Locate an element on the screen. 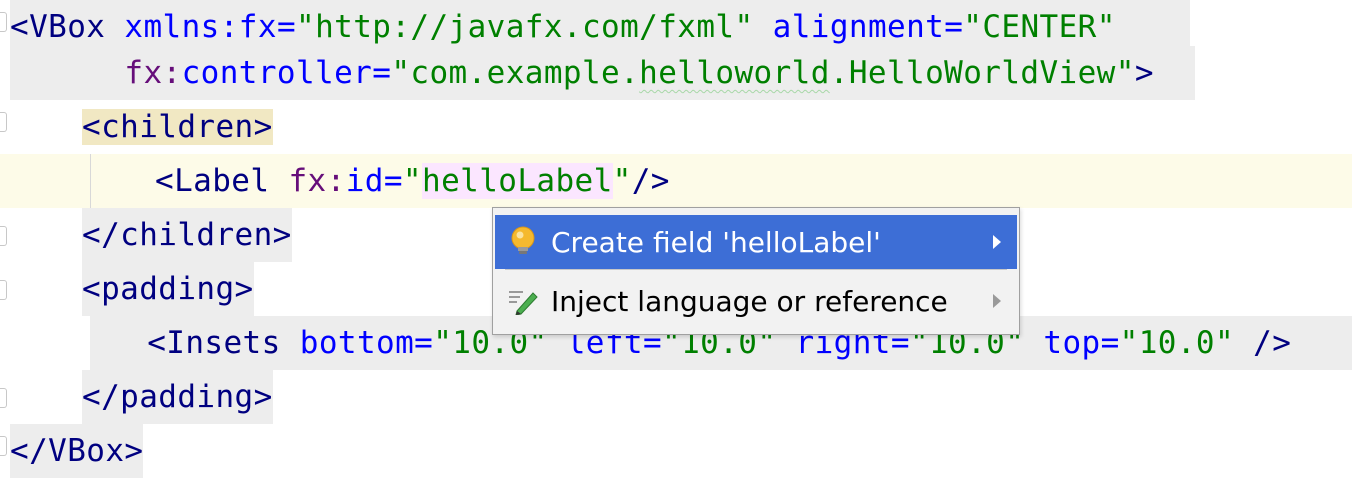 Image resolution: width=1352 pixels, height=478 pixels. create-field-menu-item: Create field 'helloLabel' is located at coordinates (756, 242).